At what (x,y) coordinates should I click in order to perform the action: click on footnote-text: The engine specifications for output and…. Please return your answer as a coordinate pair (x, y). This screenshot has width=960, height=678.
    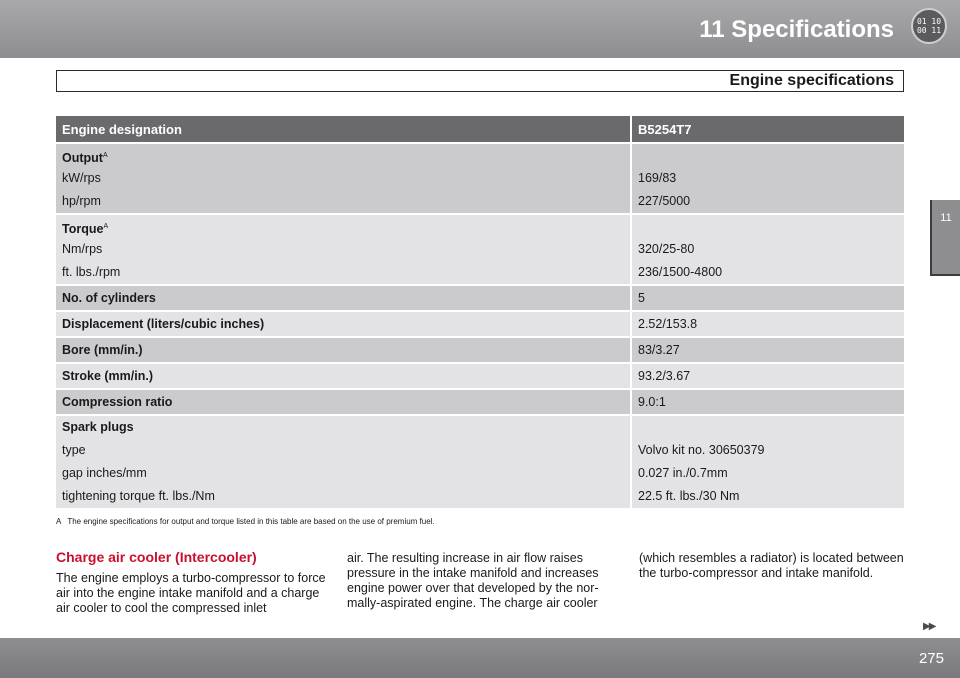
    Looking at the image, I should click on (251, 521).